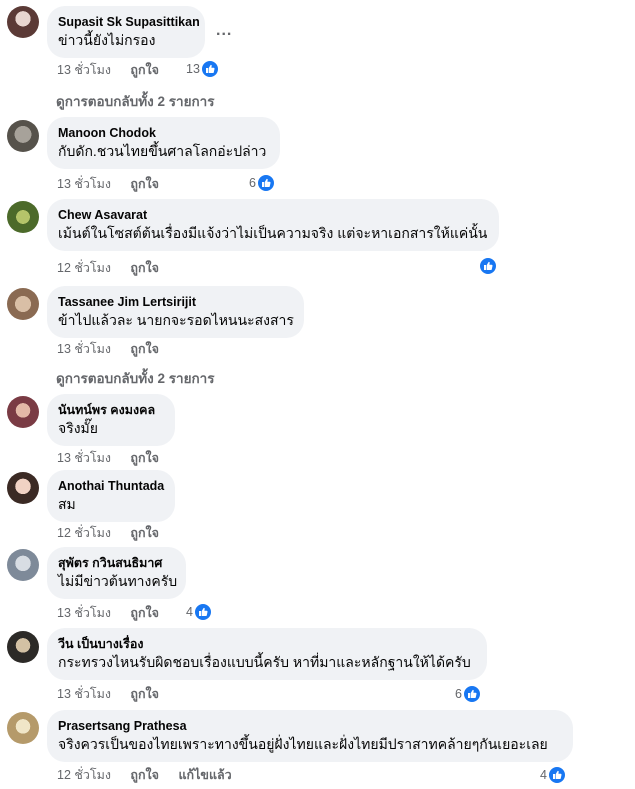 The width and height of the screenshot is (635, 789). Describe the element at coordinates (78, 428) in the screenshot. I see `comment-text: จริงมั๊ย` at that location.